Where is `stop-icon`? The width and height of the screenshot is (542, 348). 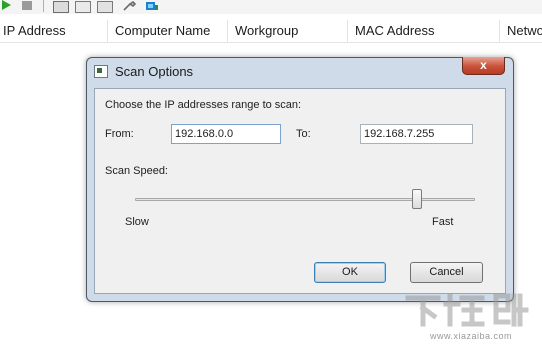
stop-icon is located at coordinates (27, 5).